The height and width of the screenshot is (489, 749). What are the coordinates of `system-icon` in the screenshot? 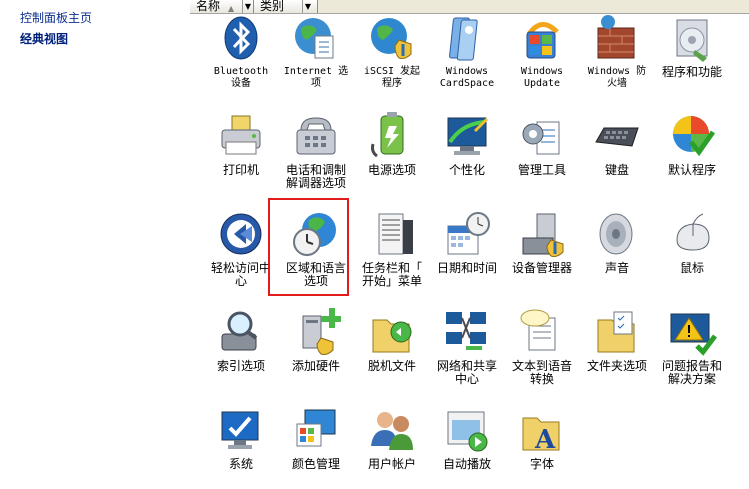 It's located at (241, 432).